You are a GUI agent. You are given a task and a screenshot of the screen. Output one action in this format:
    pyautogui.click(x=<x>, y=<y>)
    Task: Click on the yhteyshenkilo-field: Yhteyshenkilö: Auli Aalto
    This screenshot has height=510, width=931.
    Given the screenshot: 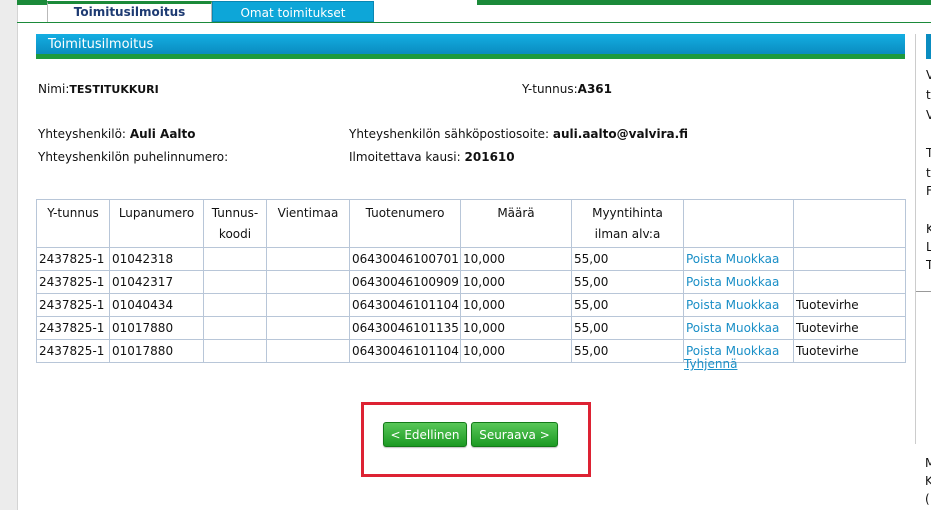 What is the action you would take?
    pyautogui.click(x=117, y=134)
    